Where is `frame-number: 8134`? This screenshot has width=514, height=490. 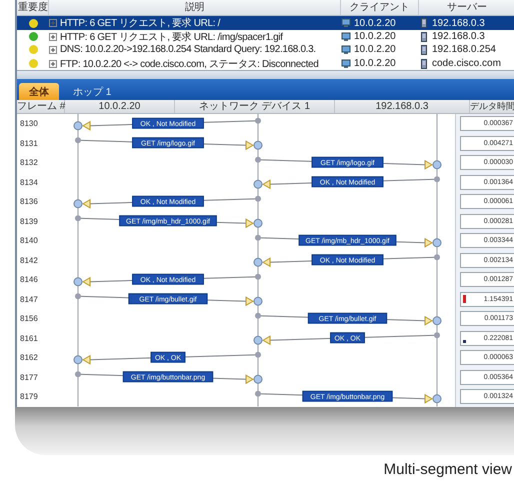
frame-number: 8134 is located at coordinates (29, 182).